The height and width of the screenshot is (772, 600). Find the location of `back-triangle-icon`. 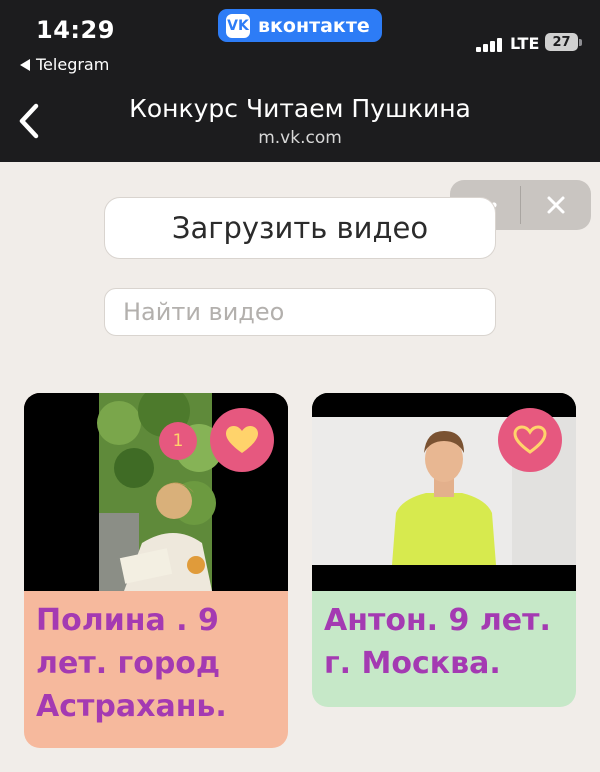

back-triangle-icon is located at coordinates (25, 64).